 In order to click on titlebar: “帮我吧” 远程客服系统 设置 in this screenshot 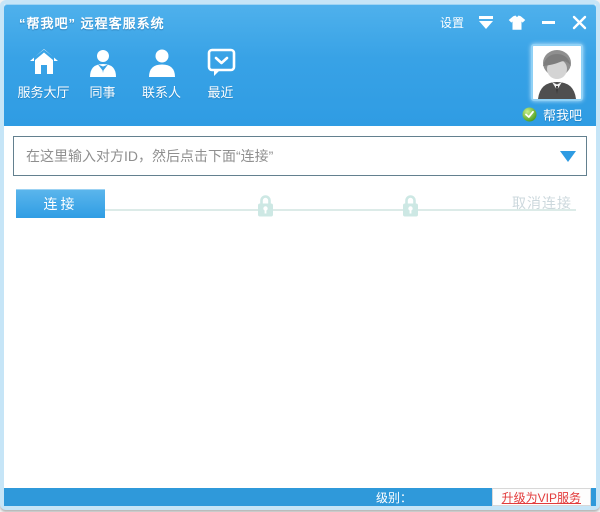, I will do `click(300, 18)`.